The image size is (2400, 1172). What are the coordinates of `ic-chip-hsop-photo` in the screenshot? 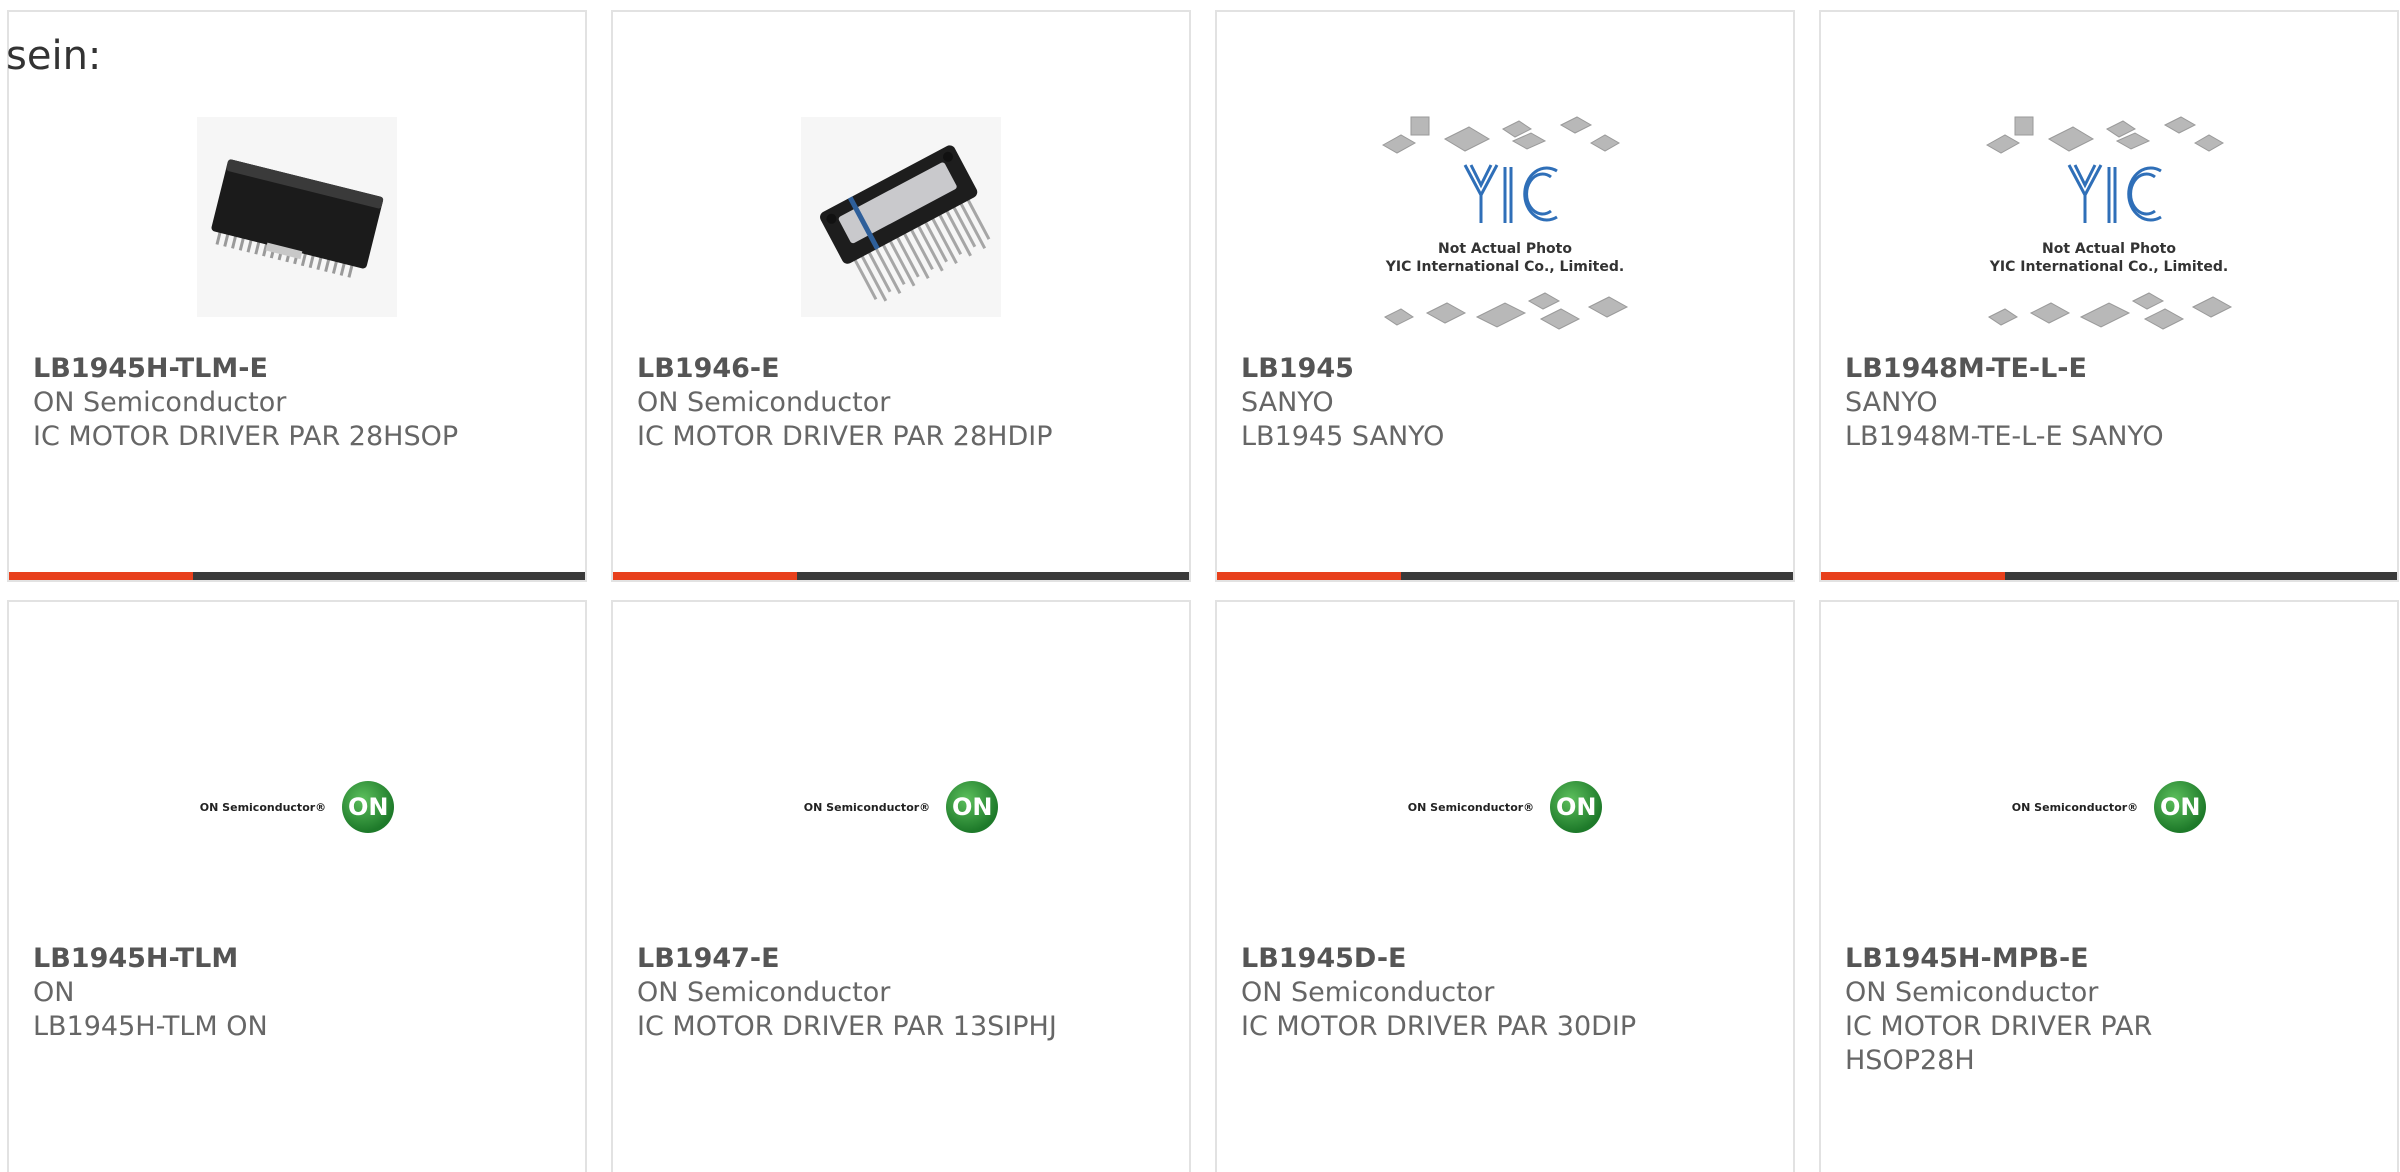 It's located at (297, 217).